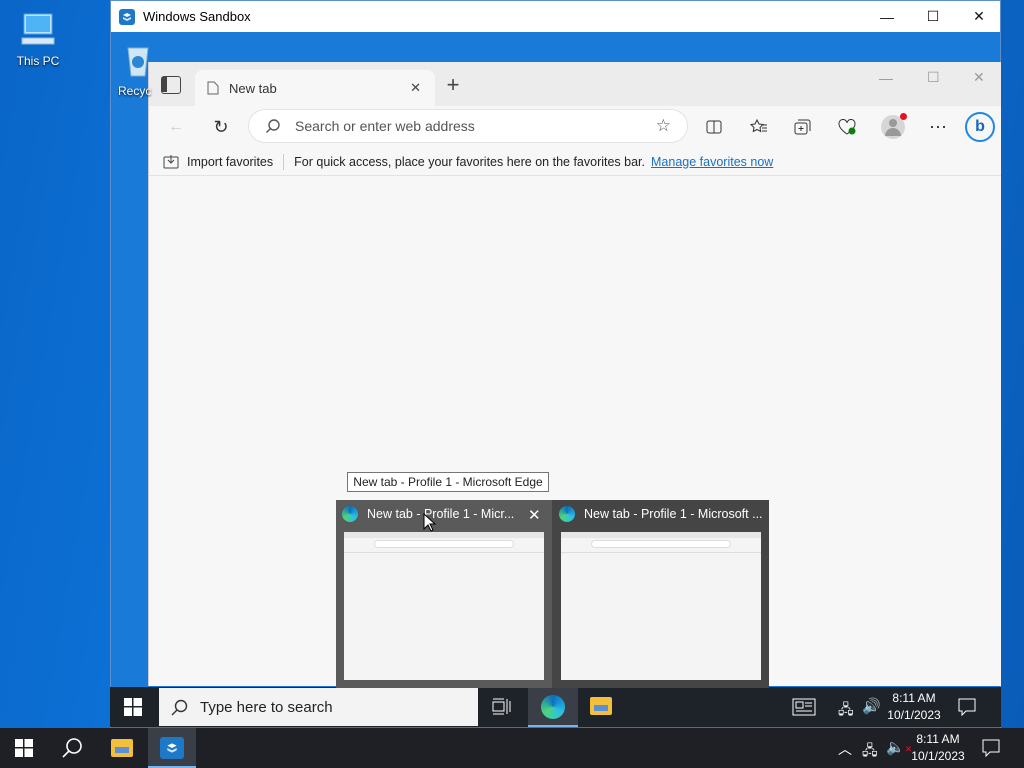 This screenshot has width=1024, height=768. I want to click on manage-favorites-link: Manage favorites now, so click(712, 162).